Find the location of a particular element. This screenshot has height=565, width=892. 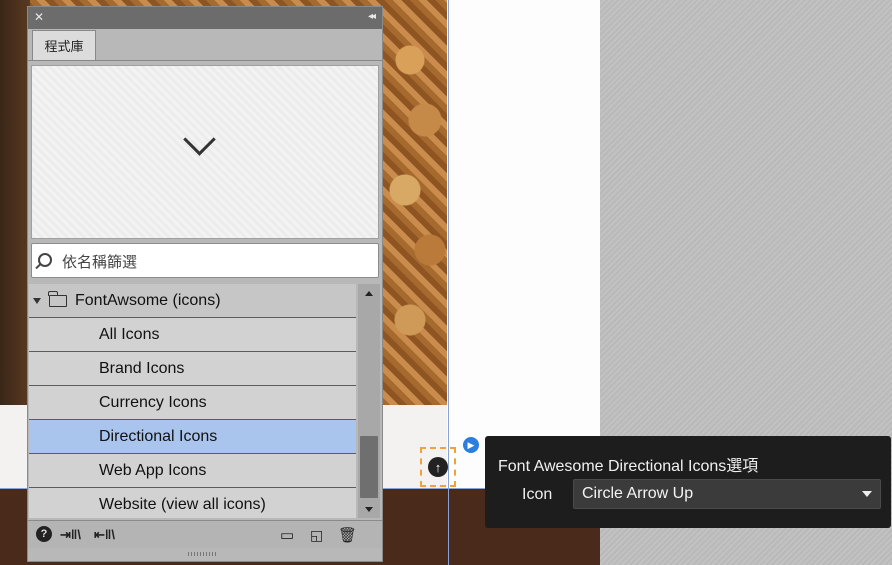

list-item: Currency Icons is located at coordinates (192, 403).